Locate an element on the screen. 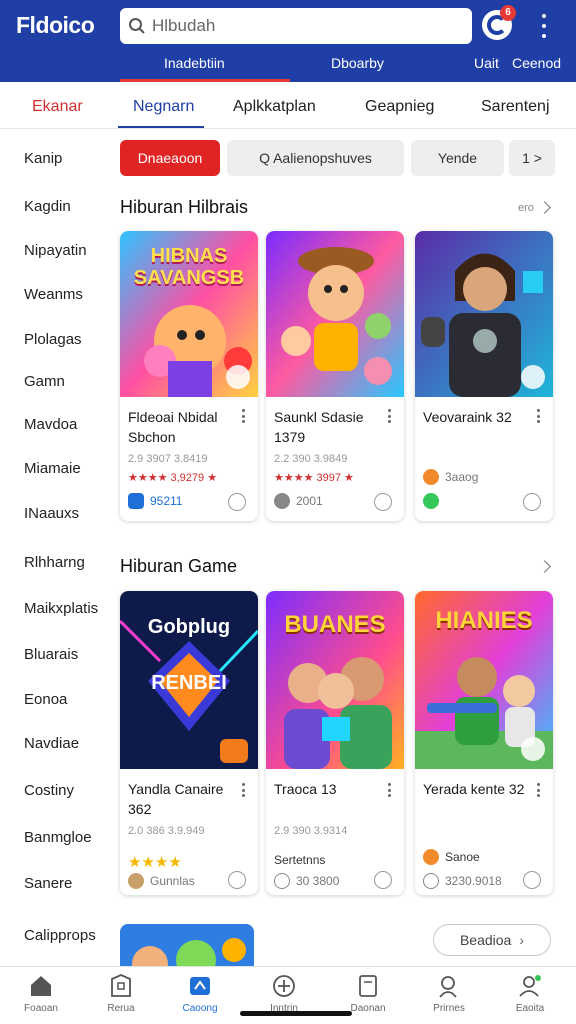 This screenshot has height=1024, width=576. tab-2: Negnarn is located at coordinates (163, 107).